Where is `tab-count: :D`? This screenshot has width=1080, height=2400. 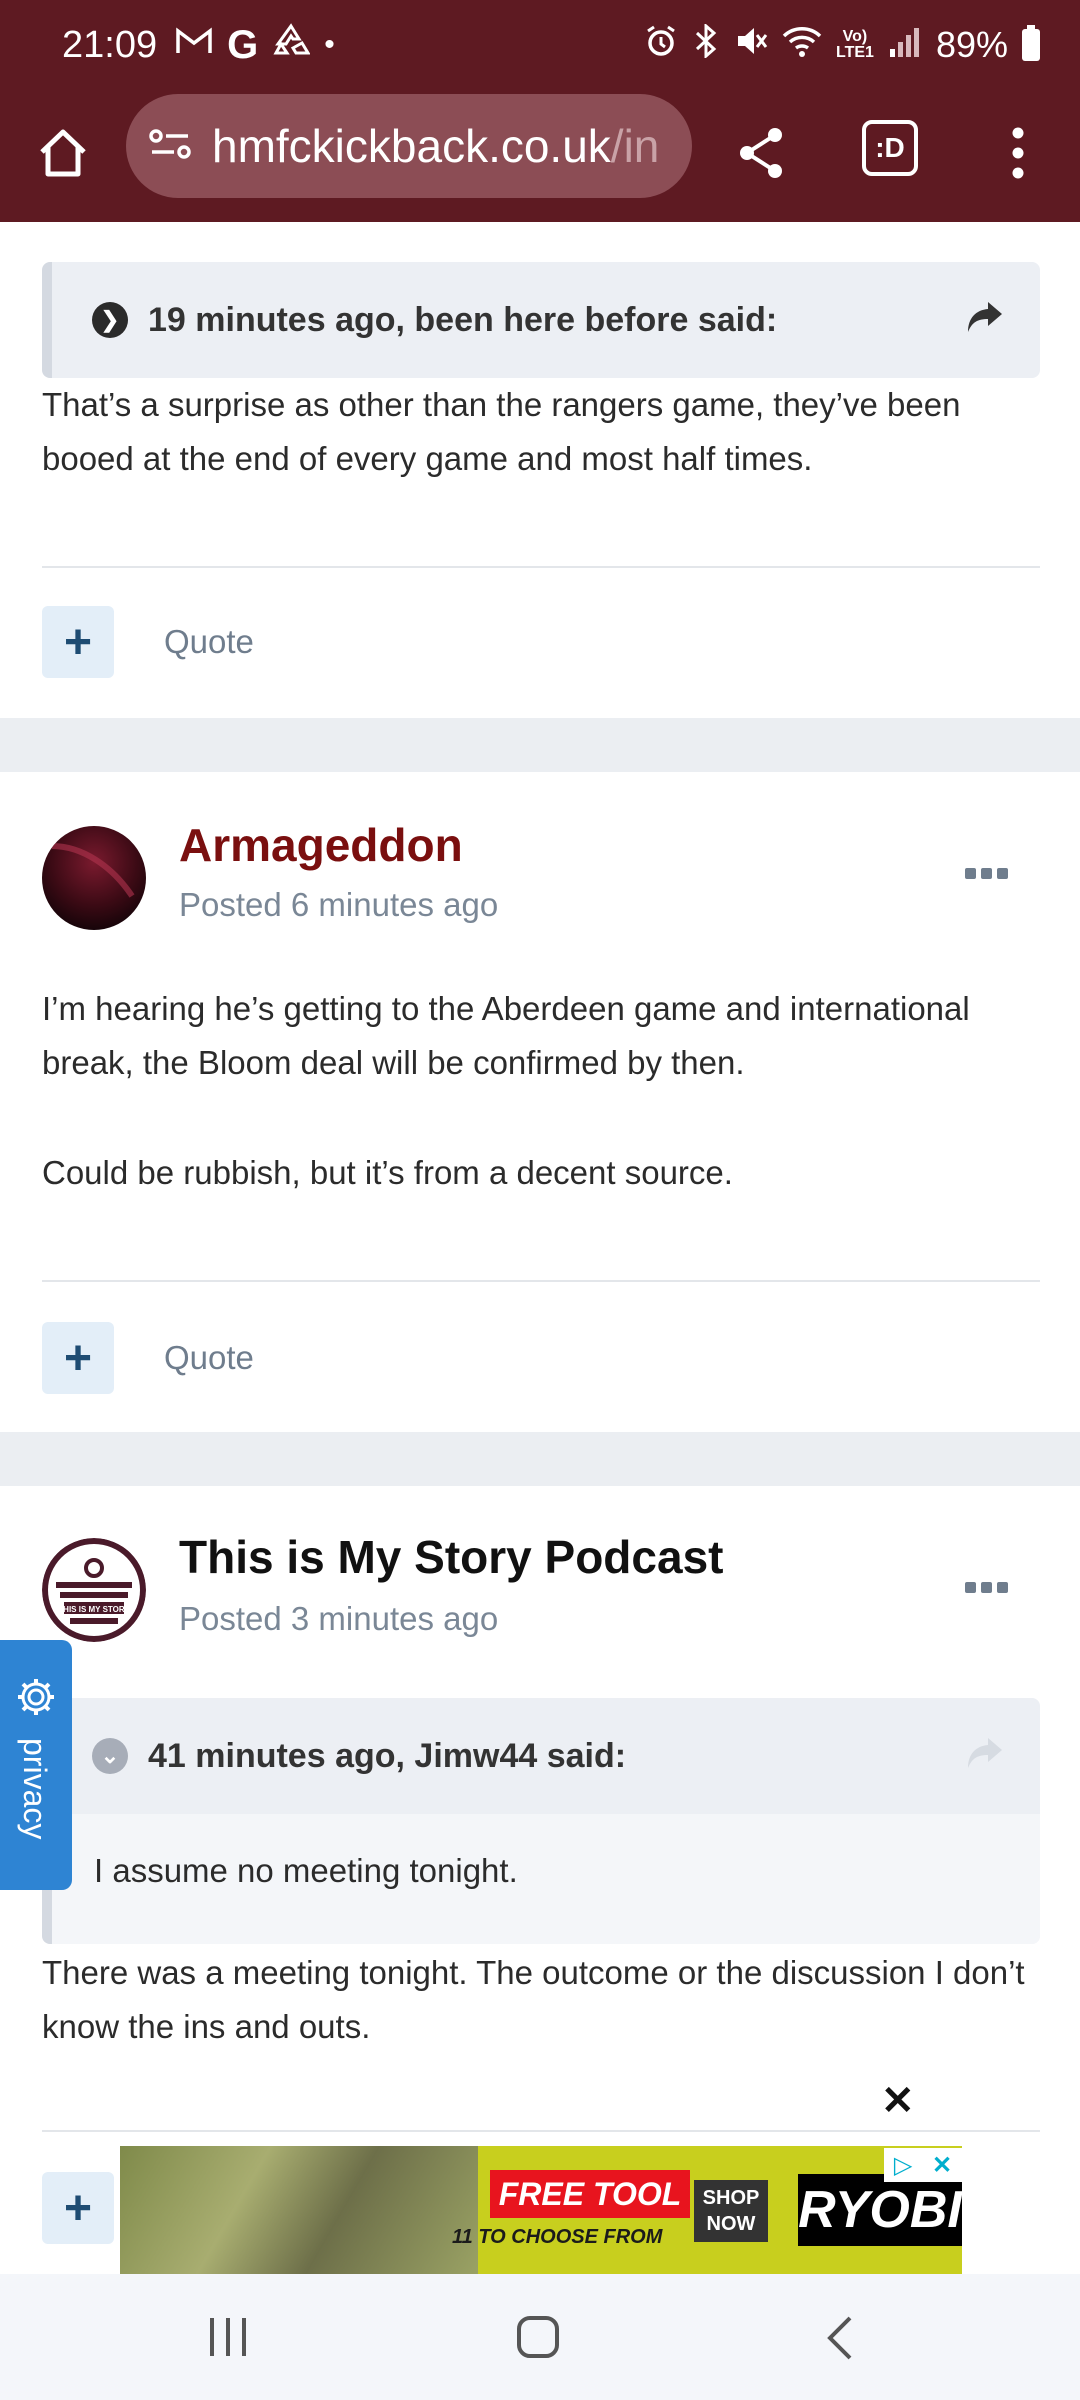
tab-count: :D is located at coordinates (890, 147).